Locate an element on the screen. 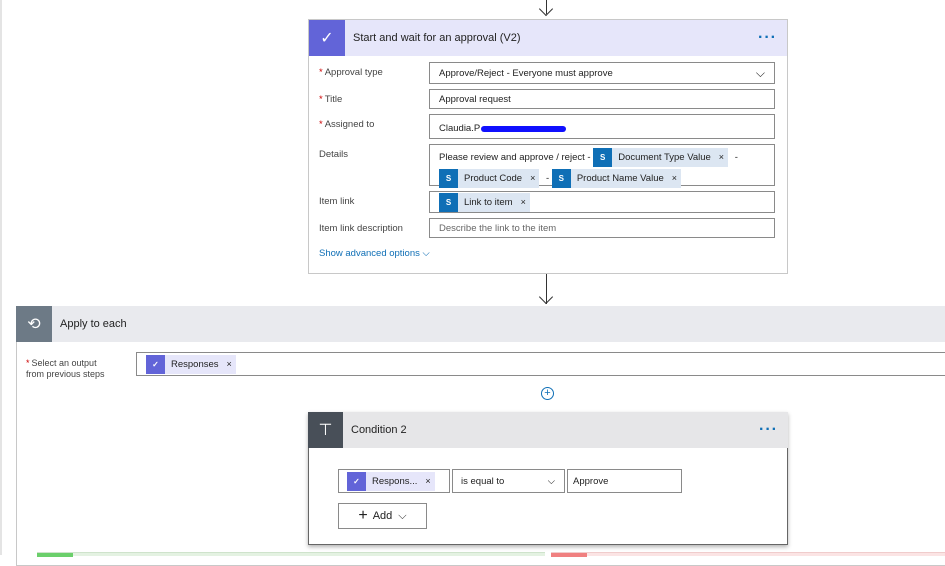 This screenshot has height=566, width=945. if-no-branch is located at coordinates (748, 554).